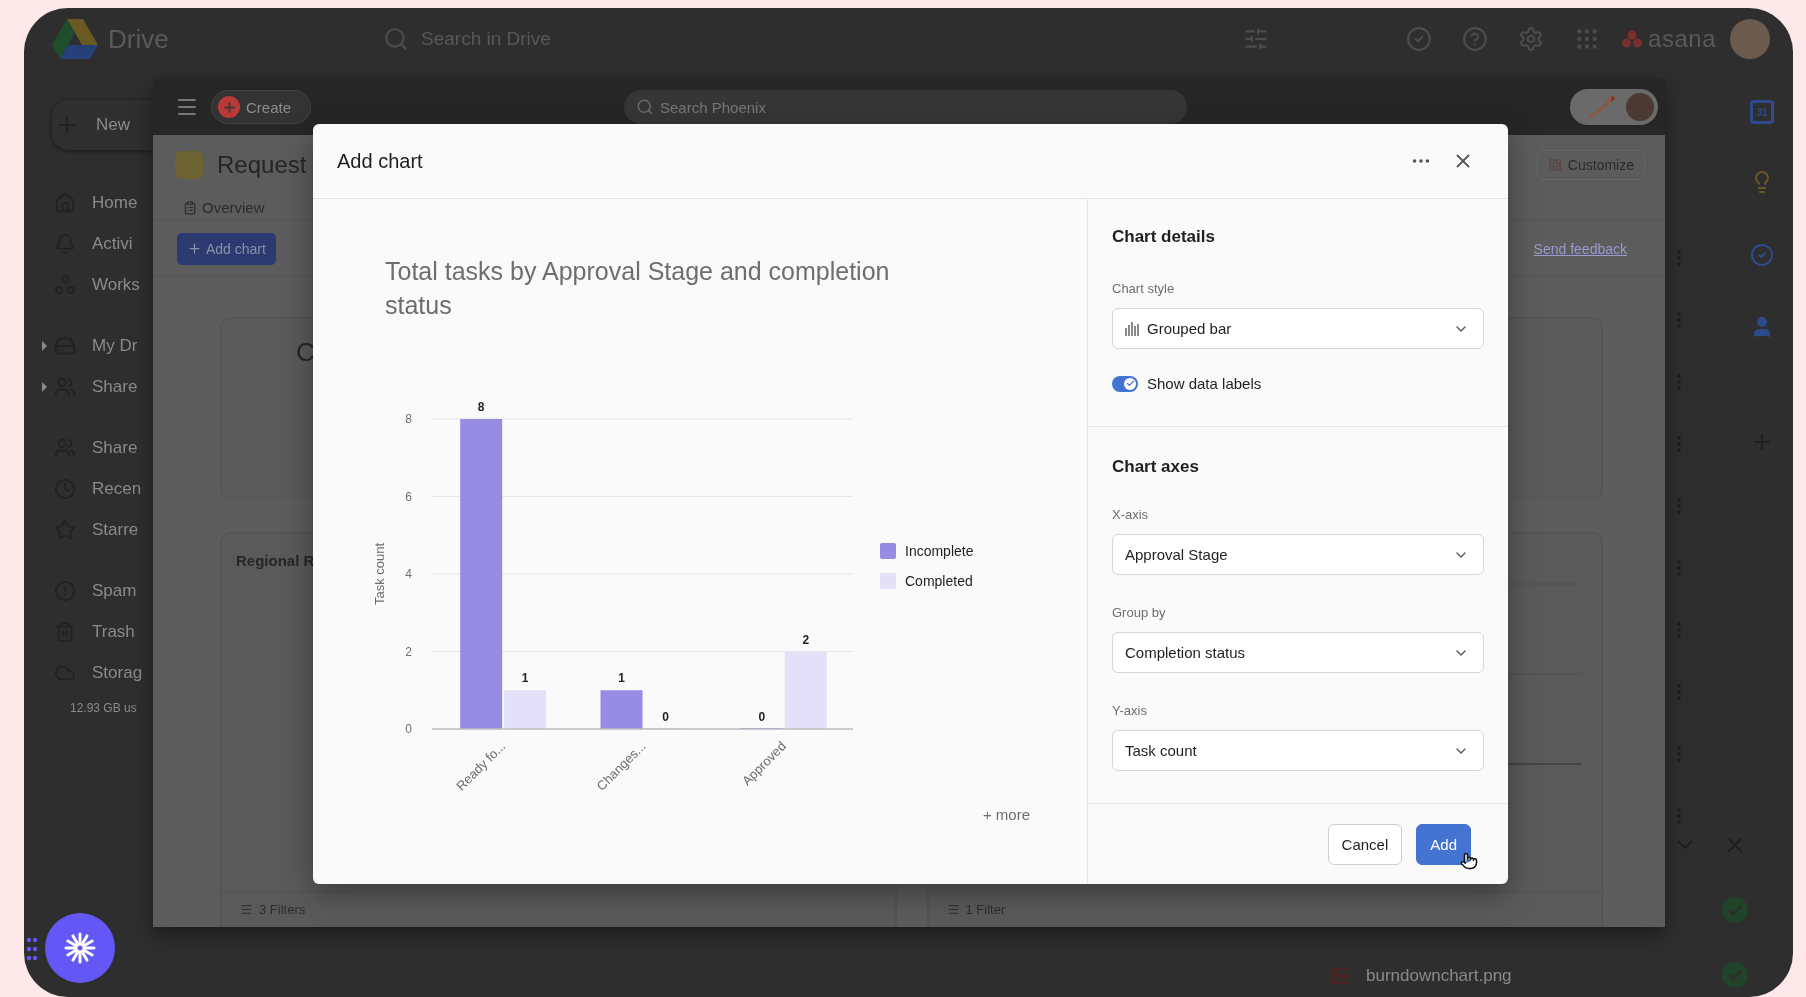 The height and width of the screenshot is (997, 1806). What do you see at coordinates (1439, 976) in the screenshot?
I see `file-name: burndownchart.png` at bounding box center [1439, 976].